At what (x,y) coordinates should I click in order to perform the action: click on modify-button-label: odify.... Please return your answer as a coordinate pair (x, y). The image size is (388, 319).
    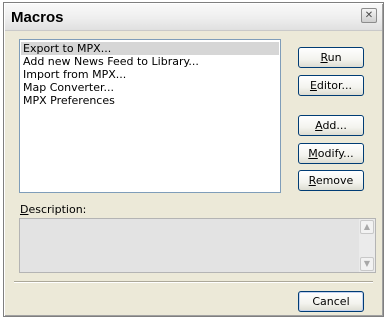
    Looking at the image, I should click on (335, 153).